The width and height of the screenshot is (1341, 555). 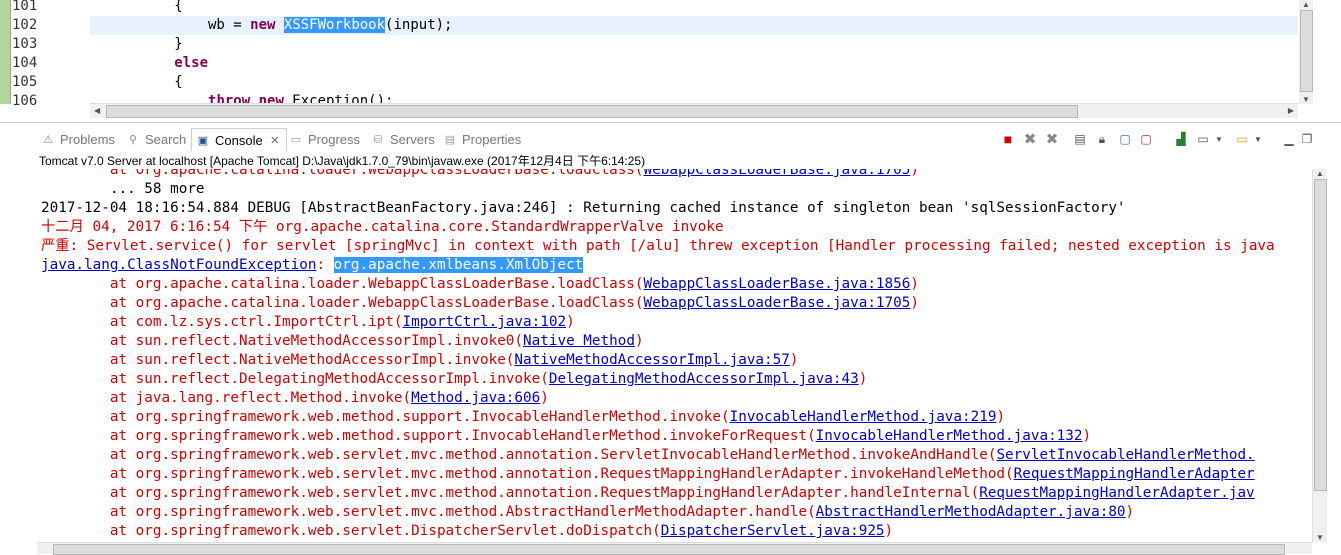 What do you see at coordinates (402, 139) in the screenshot?
I see `tab-servers: ⛁ Servers` at bounding box center [402, 139].